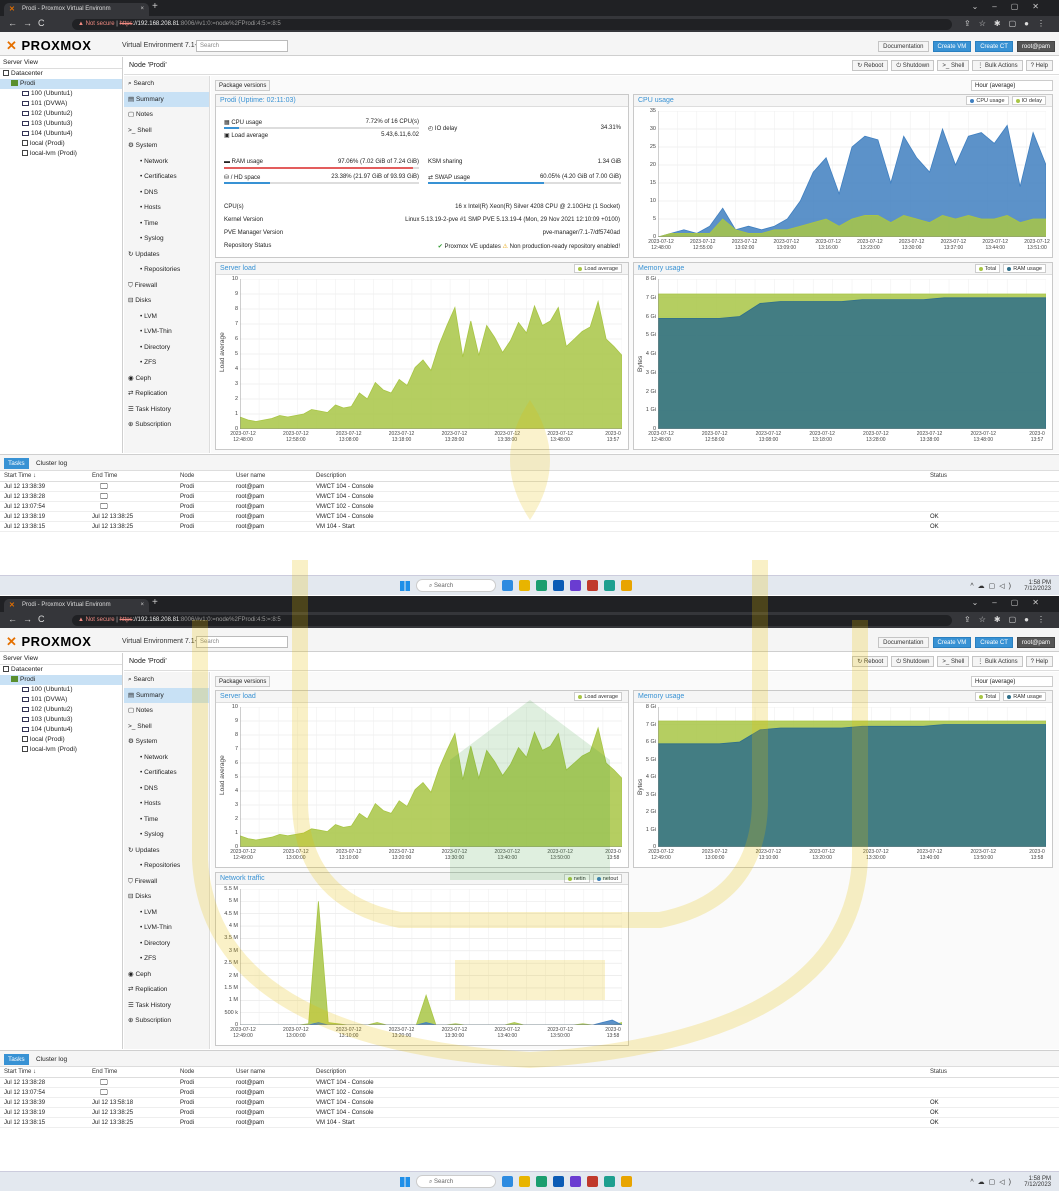 Image resolution: width=1059 pixels, height=1191 pixels. Describe the element at coordinates (913, 661) in the screenshot. I see `shutdown-button: ⏻ Shutdown` at that location.